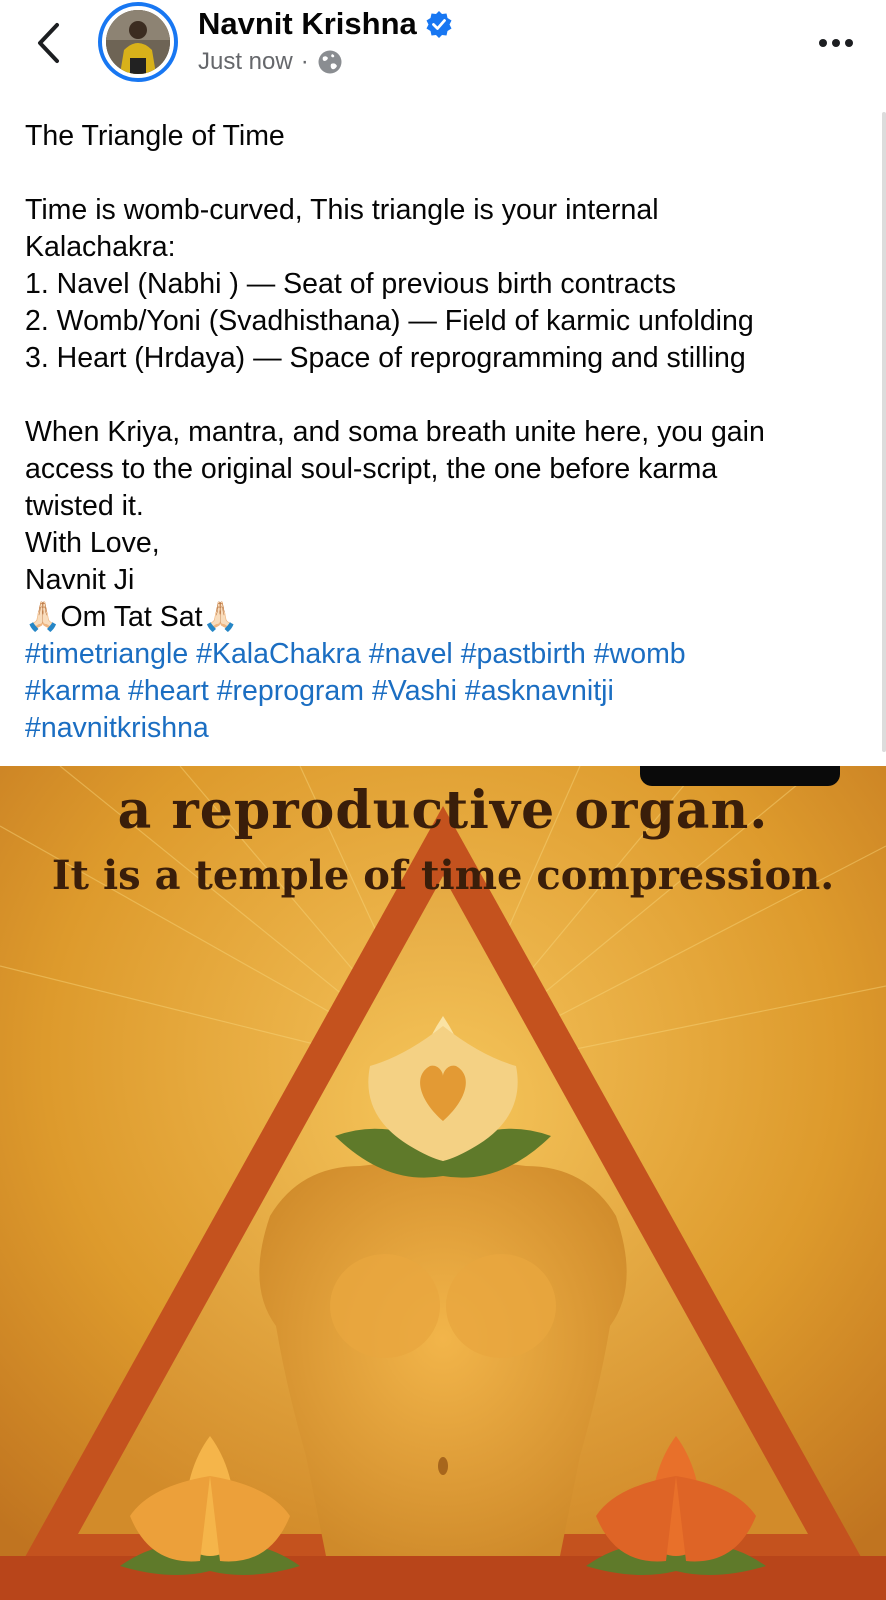  What do you see at coordinates (290, 691) in the screenshot?
I see `hashtag-link: #reprogram` at bounding box center [290, 691].